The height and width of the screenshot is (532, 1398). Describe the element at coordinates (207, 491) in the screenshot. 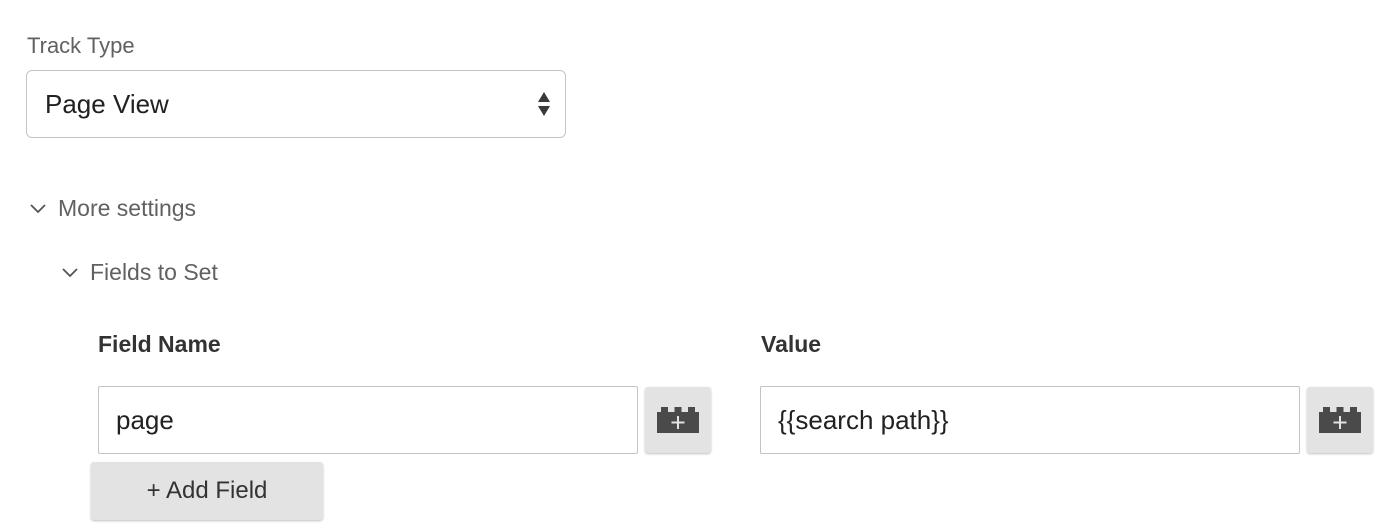

I see `add-field-button: + Add Field` at that location.